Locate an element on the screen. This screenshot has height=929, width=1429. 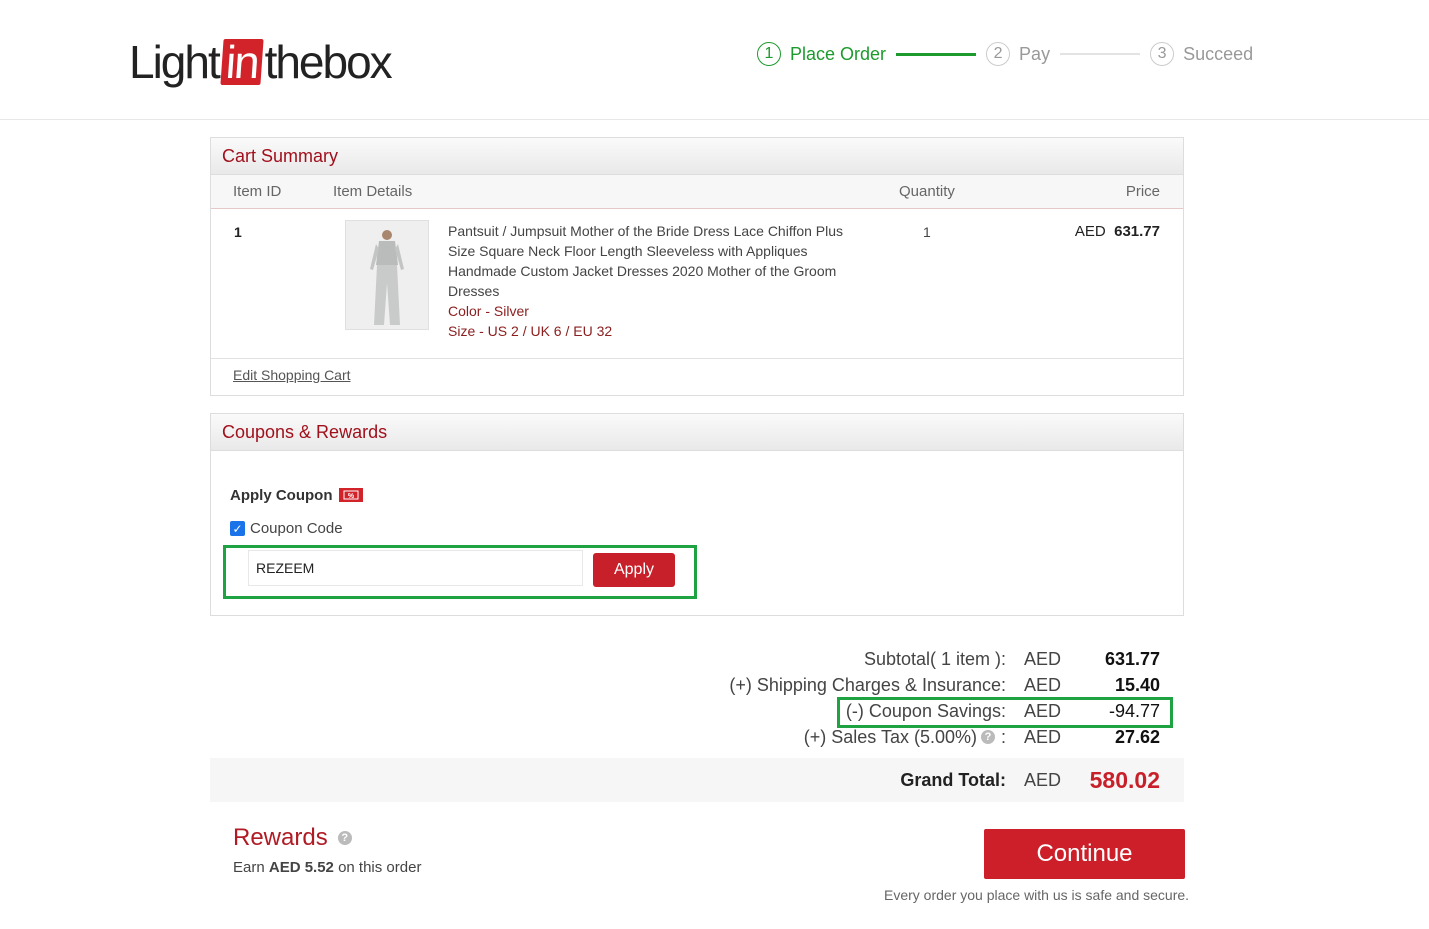
grand-total-label: Grand Total: is located at coordinates (953, 779).